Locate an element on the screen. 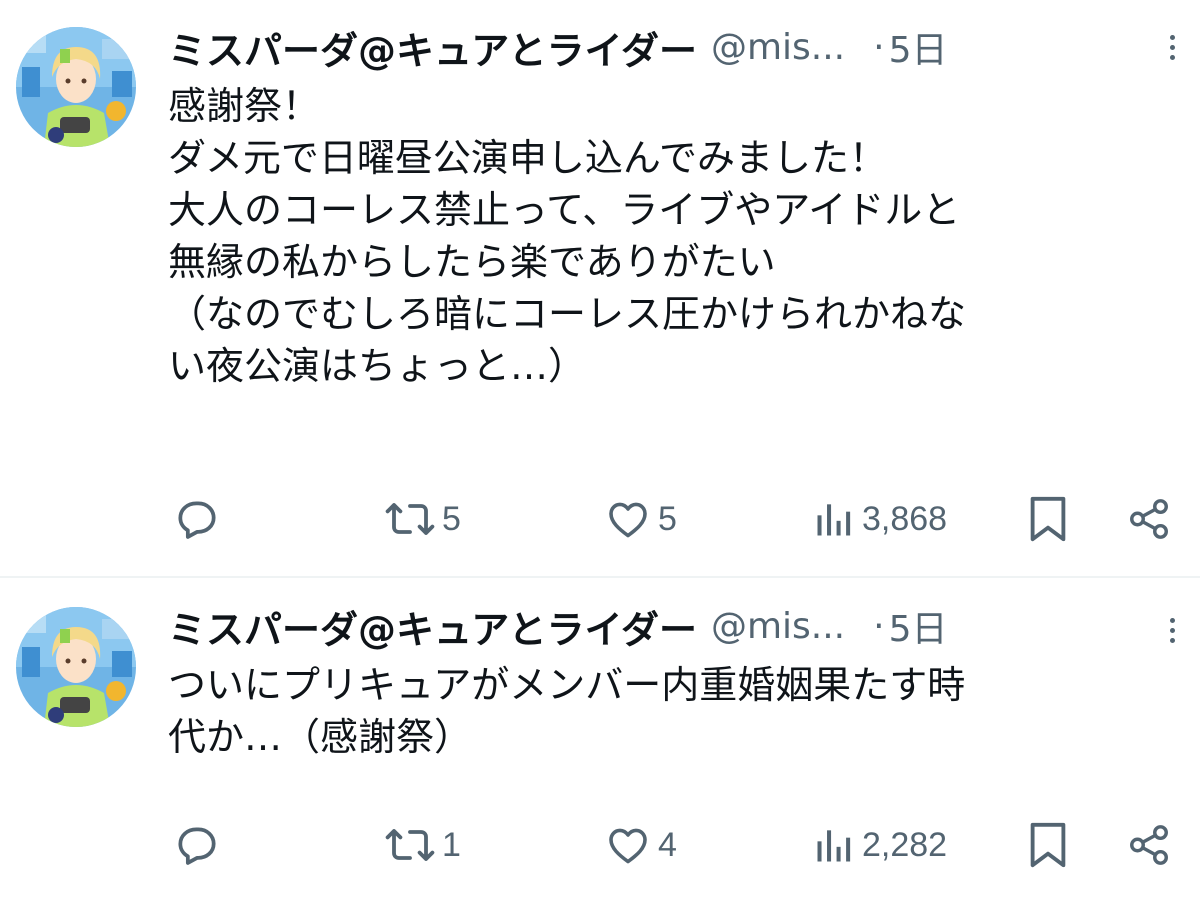 This screenshot has width=1200, height=908. retweet-button: 5 is located at coordinates (422, 519).